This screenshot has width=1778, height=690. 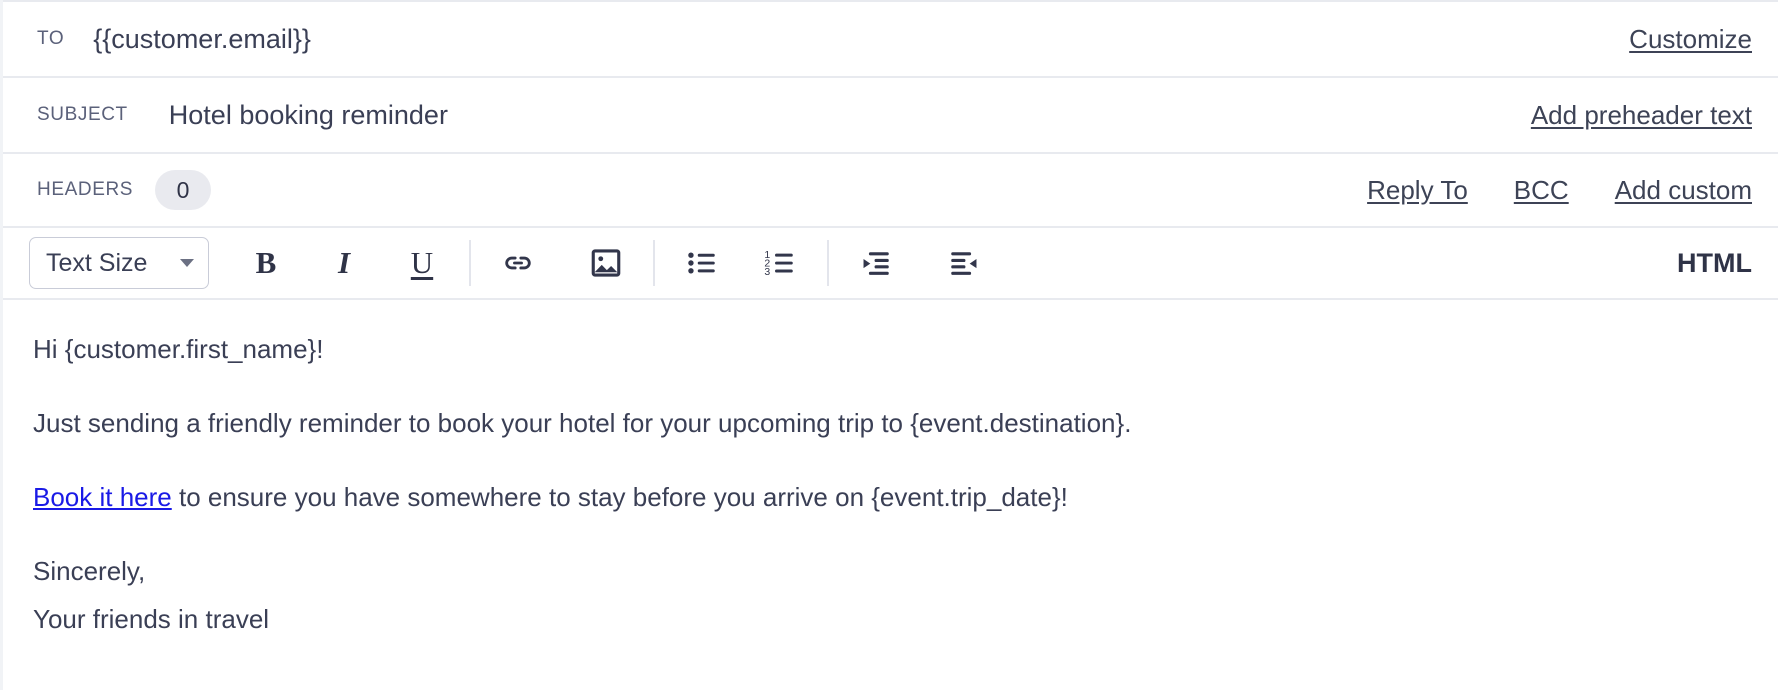 I want to click on editor-toolbar: Text Size B I U 1 2 3 HTML, so click(x=890, y=264).